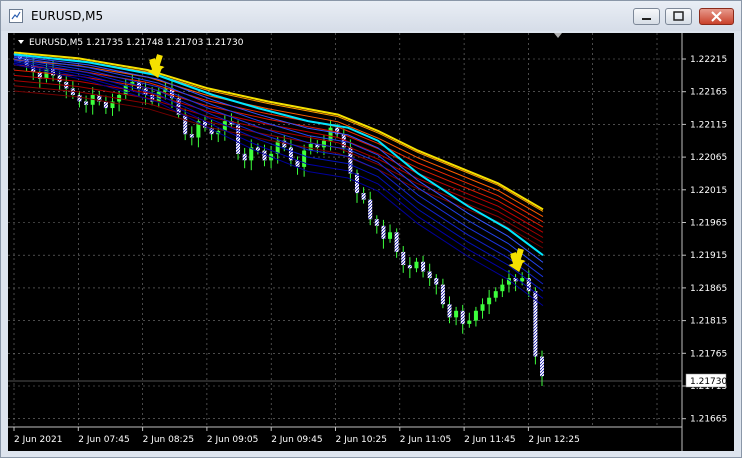  I want to click on price-tick-label: 1.22115, so click(708, 125).